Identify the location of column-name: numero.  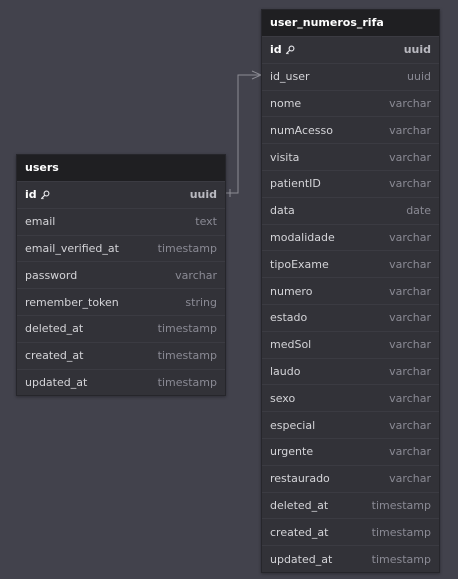
(291, 291).